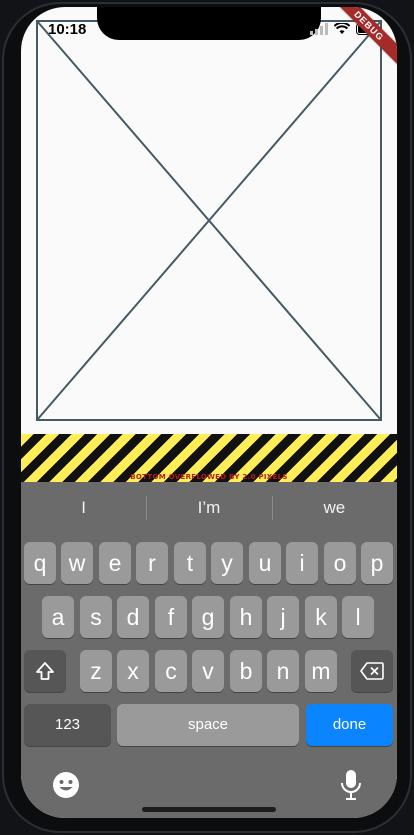  I want to click on shift-key, so click(45, 671).